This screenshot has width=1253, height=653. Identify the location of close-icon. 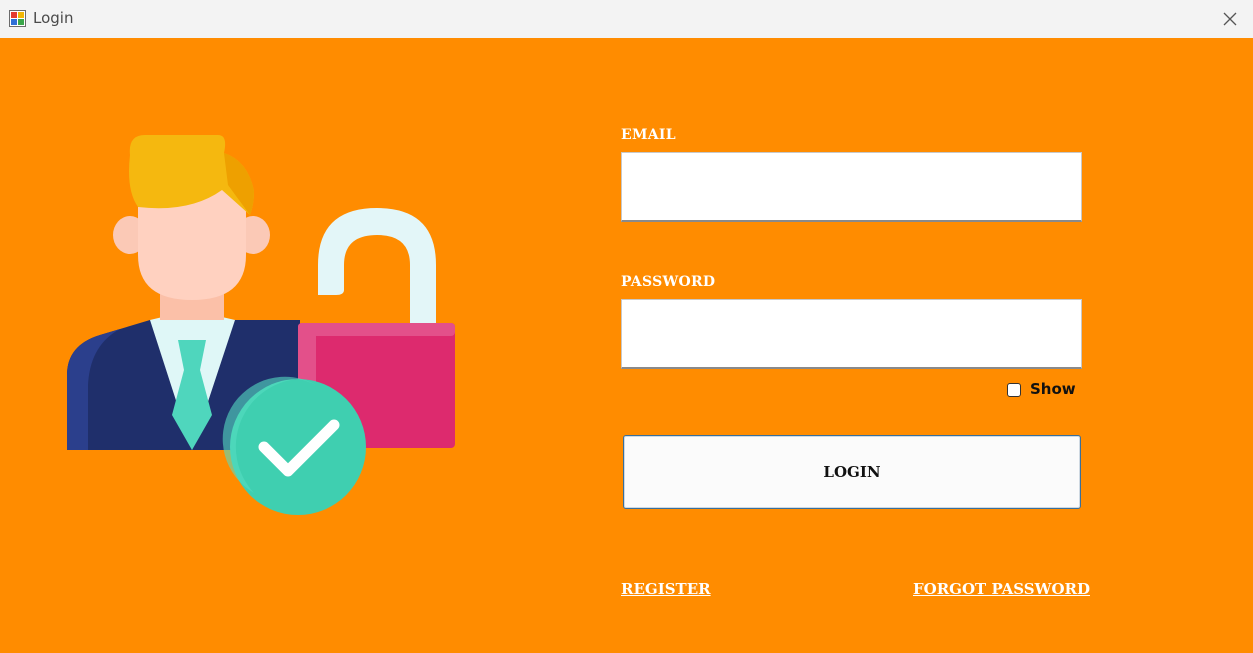
(1230, 19).